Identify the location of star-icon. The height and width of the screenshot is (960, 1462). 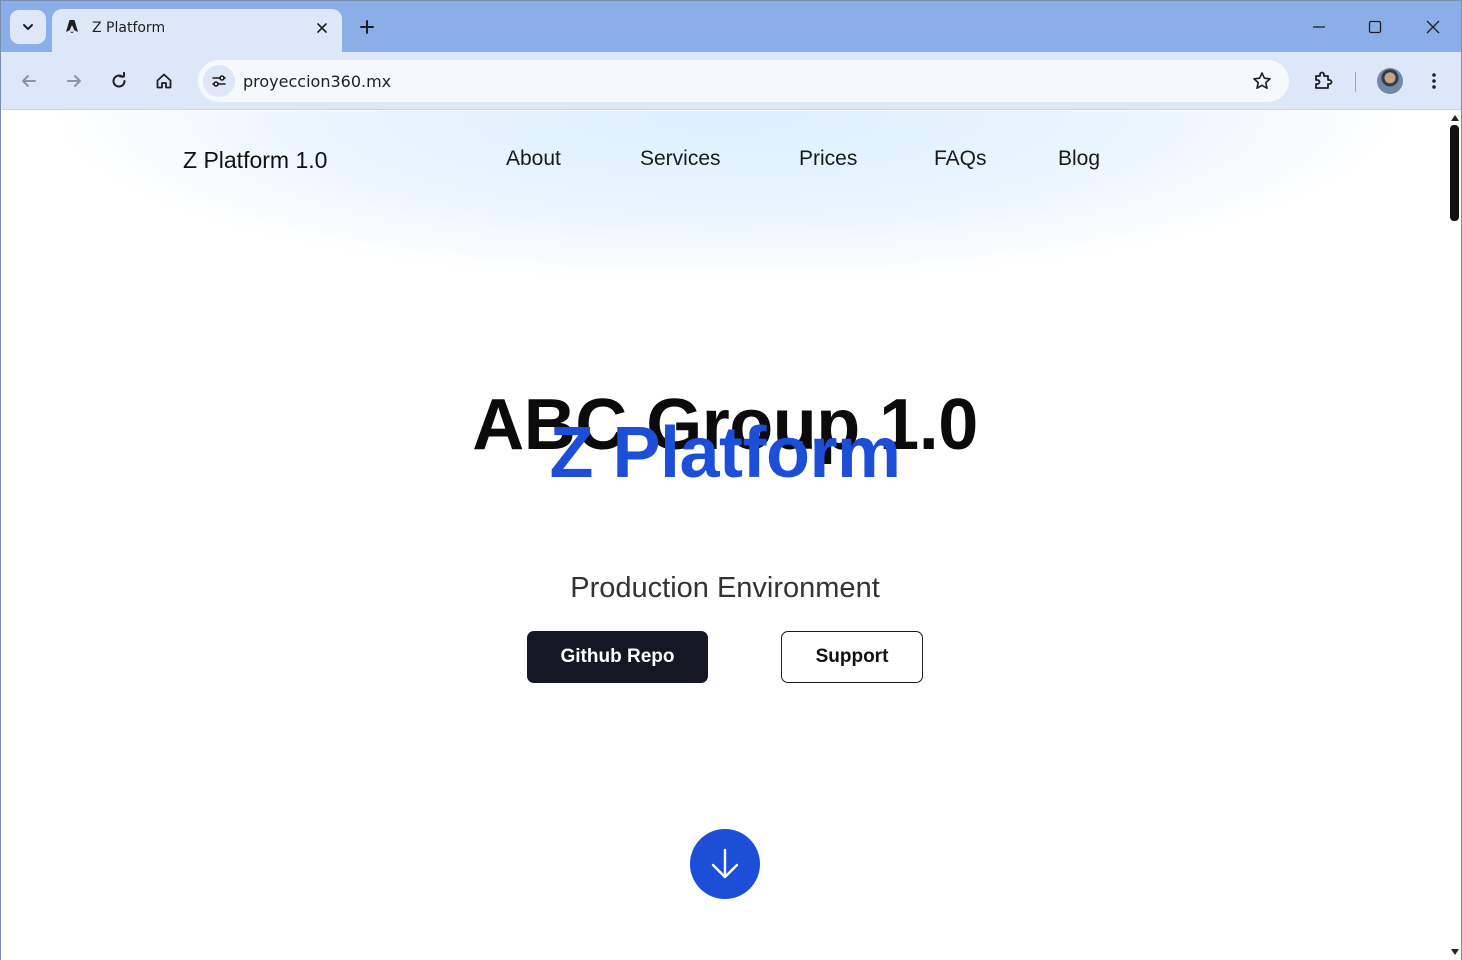
(1262, 80).